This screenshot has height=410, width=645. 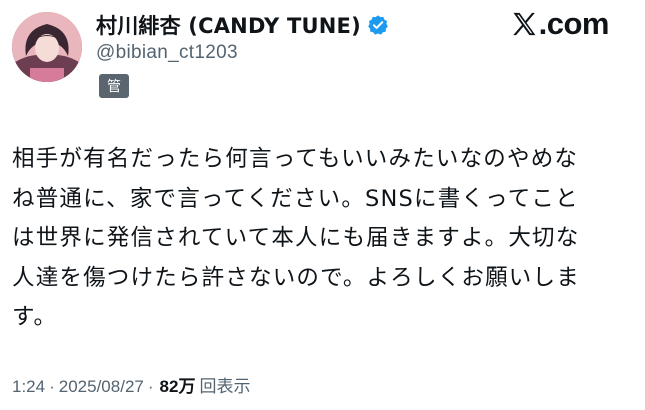 What do you see at coordinates (177, 386) in the screenshot?
I see `views-count: 82万` at bounding box center [177, 386].